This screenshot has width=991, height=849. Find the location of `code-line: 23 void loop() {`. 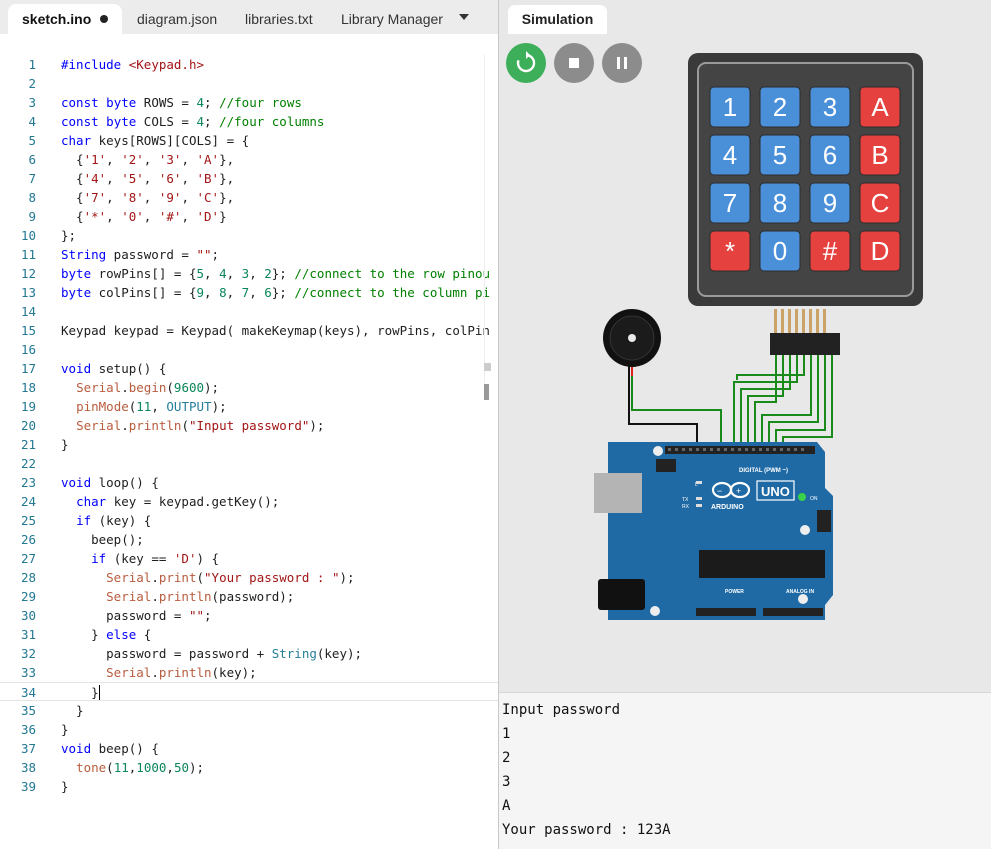

code-line: 23 void loop() { is located at coordinates (249, 482).